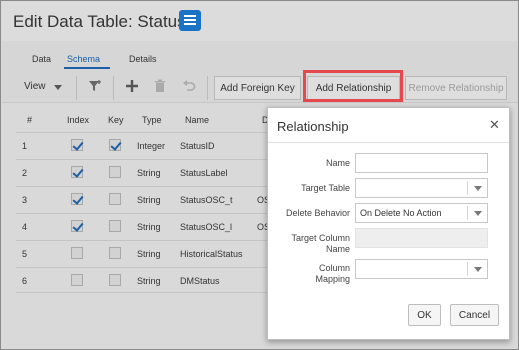 The image size is (519, 350). I want to click on table-row: 1 Integer StatusID, so click(151, 145).